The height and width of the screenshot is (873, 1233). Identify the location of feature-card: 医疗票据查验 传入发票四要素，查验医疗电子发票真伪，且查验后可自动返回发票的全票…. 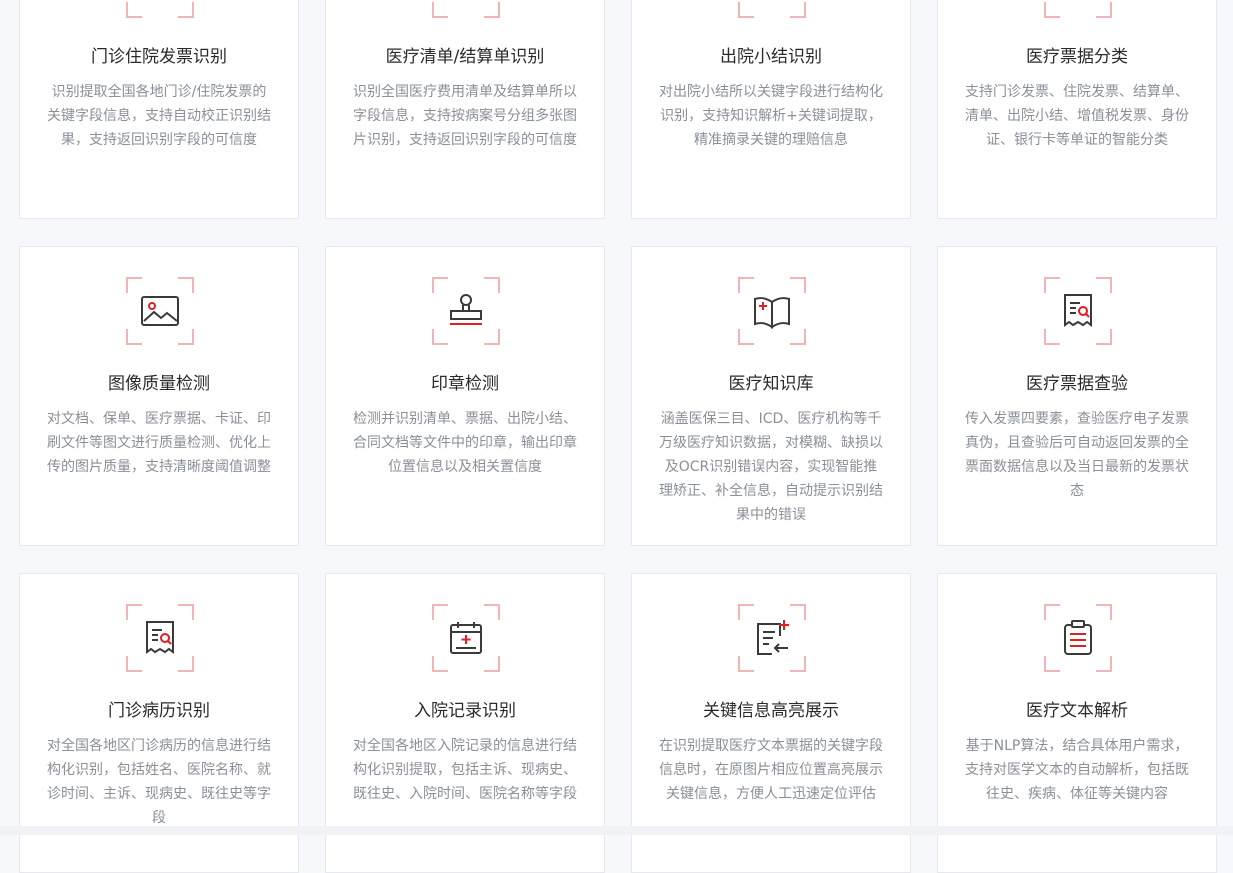
(1077, 396).